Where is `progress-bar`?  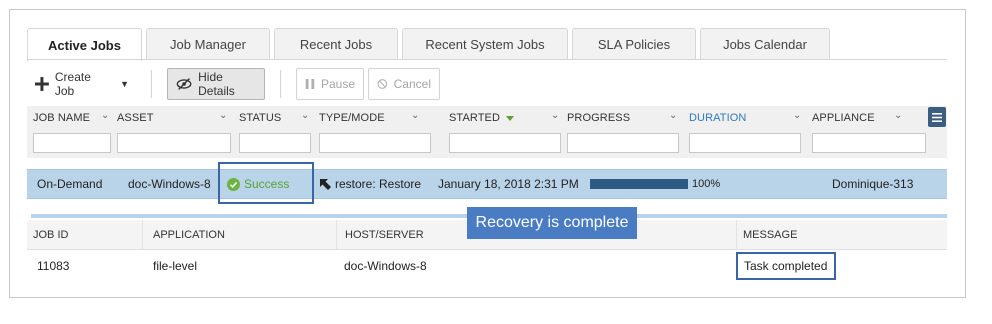
progress-bar is located at coordinates (639, 184).